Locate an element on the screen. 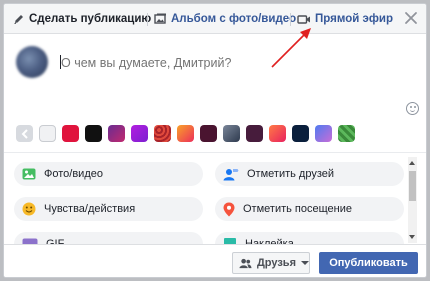 The width and height of the screenshot is (430, 281). tab-photo-album-label: Альбом с фото/видео is located at coordinates (234, 19).